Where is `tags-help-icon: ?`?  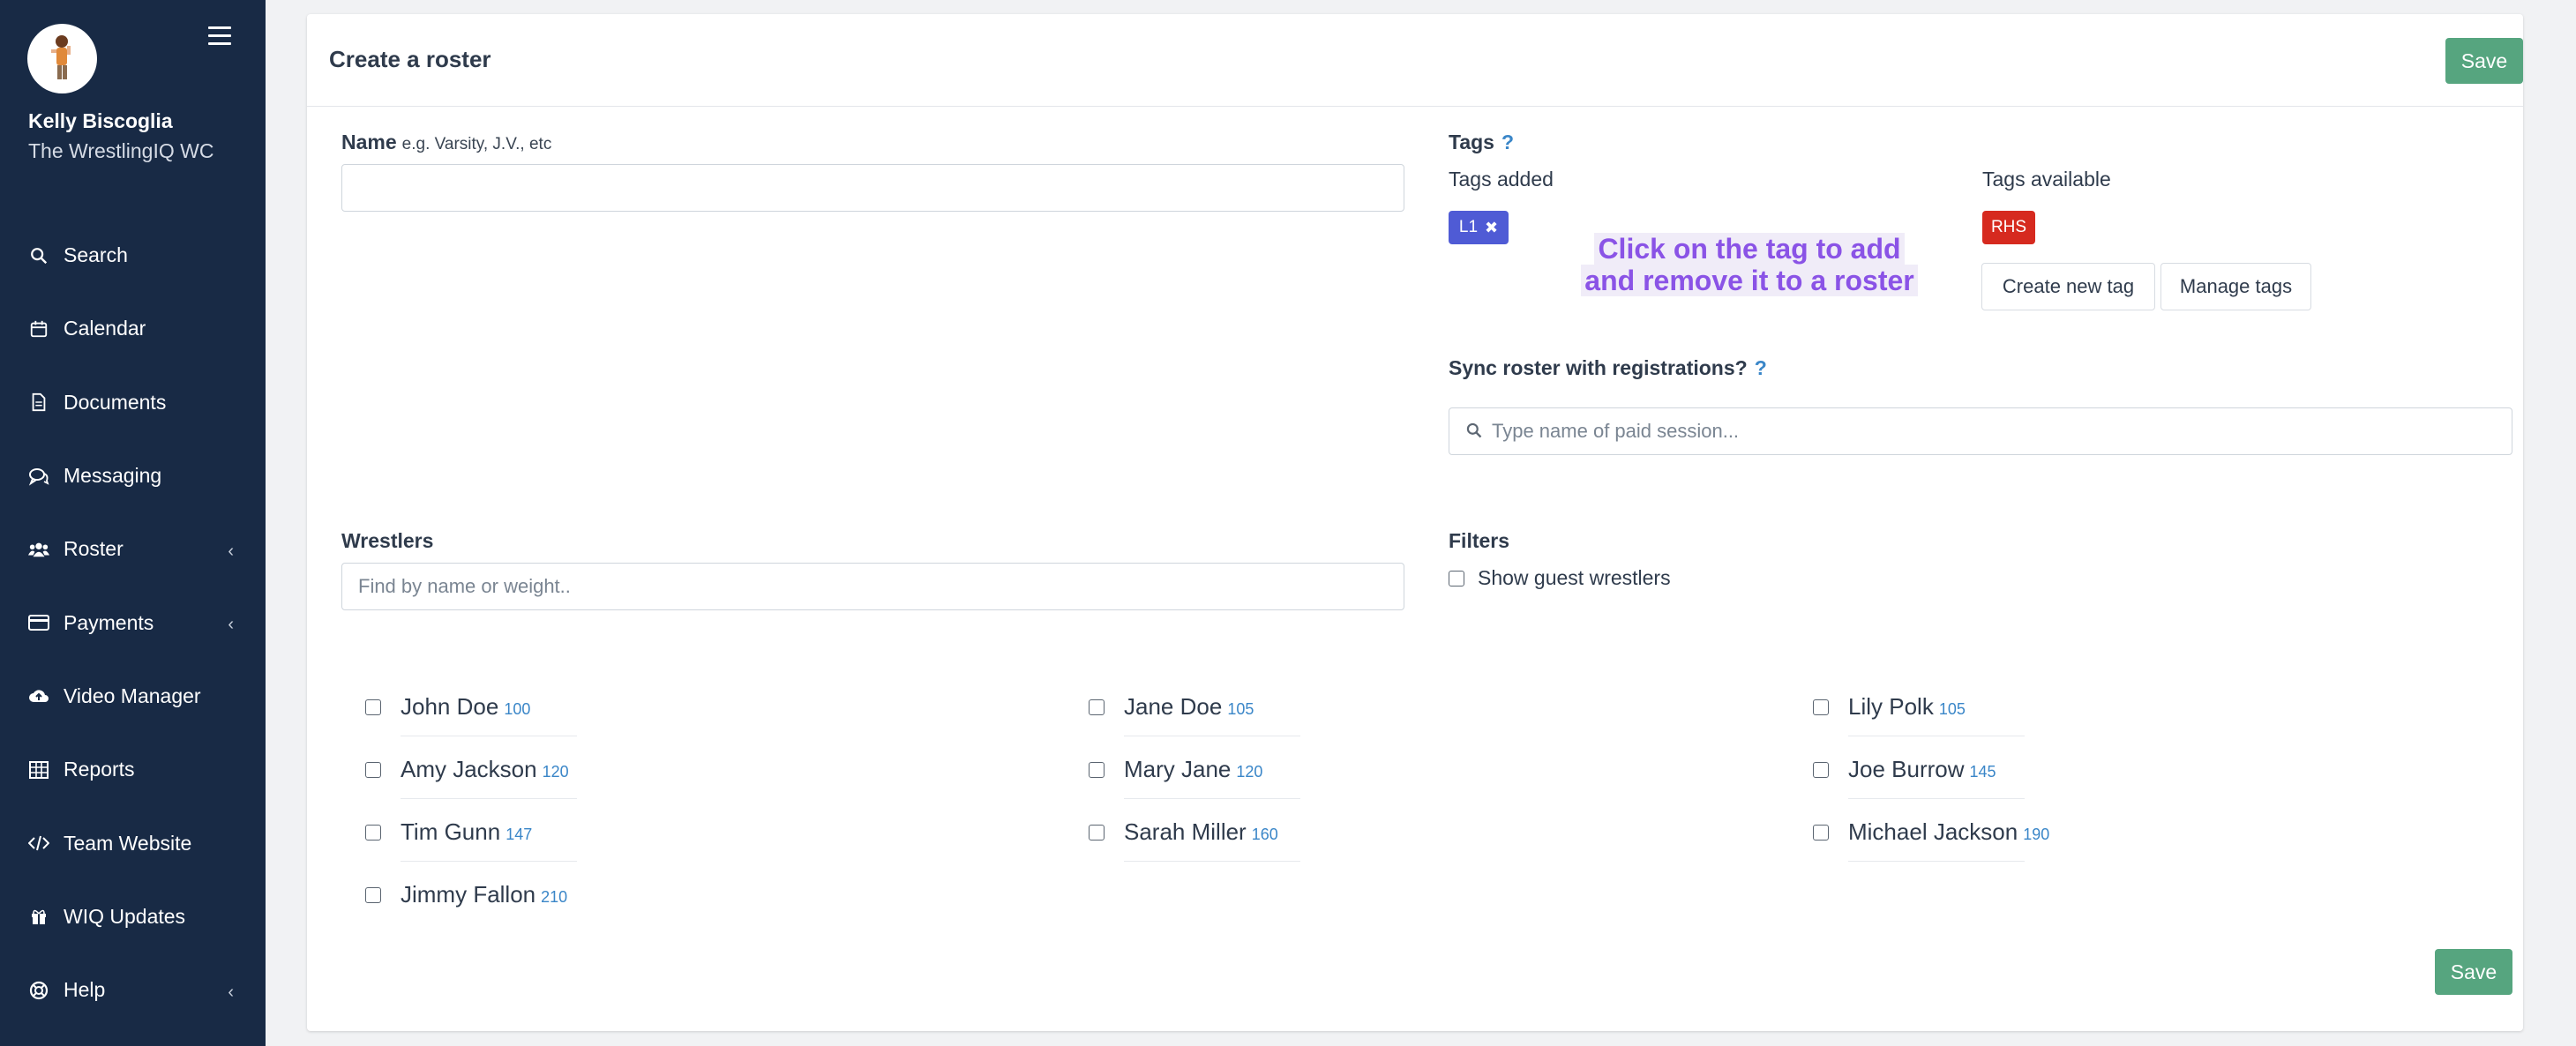
tags-help-icon: ? is located at coordinates (1507, 142).